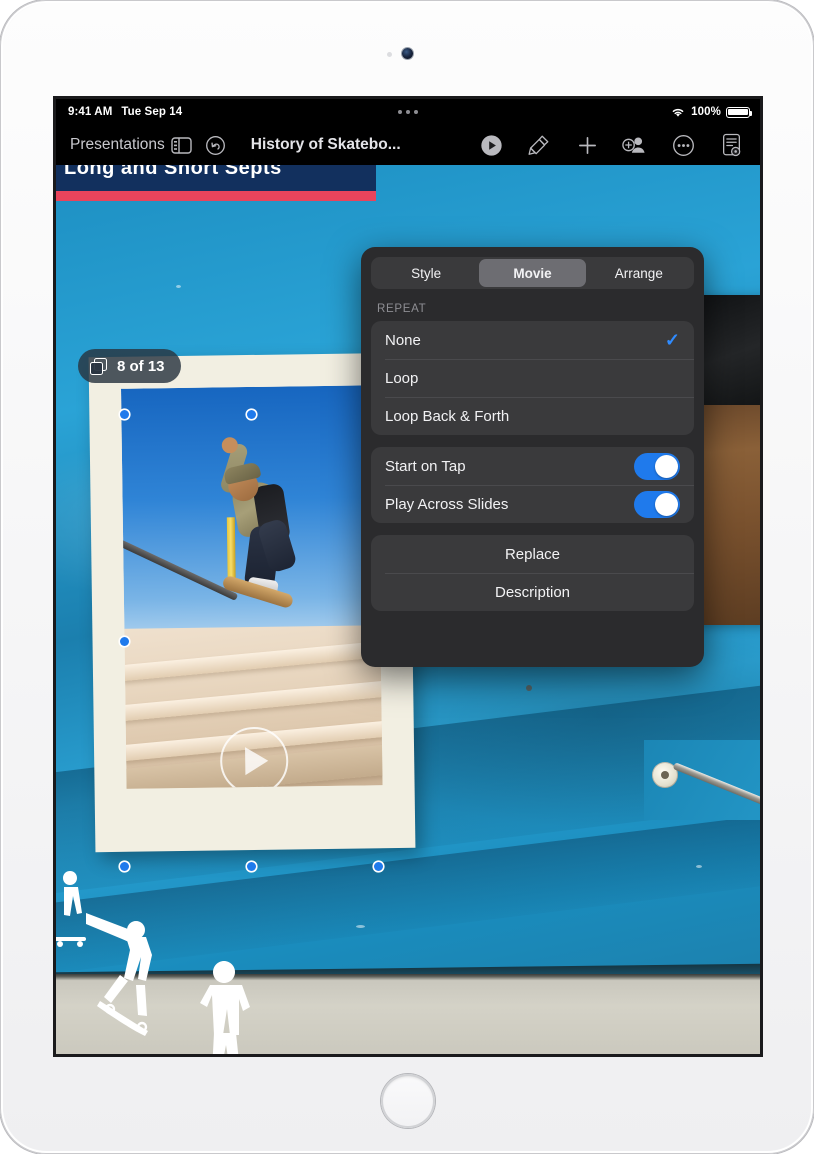 This screenshot has height=1154, width=814. Describe the element at coordinates (408, 1101) in the screenshot. I see `home-button` at that location.